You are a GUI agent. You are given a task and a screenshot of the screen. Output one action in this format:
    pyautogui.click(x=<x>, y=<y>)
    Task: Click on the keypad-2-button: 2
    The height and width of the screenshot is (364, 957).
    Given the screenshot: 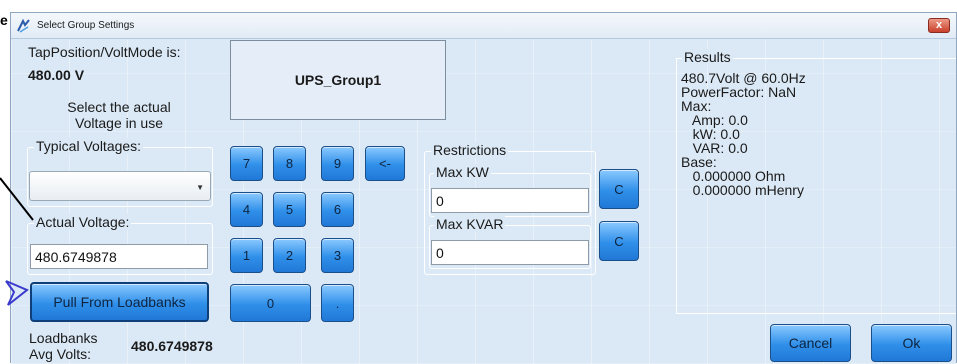 What is the action you would take?
    pyautogui.click(x=289, y=255)
    